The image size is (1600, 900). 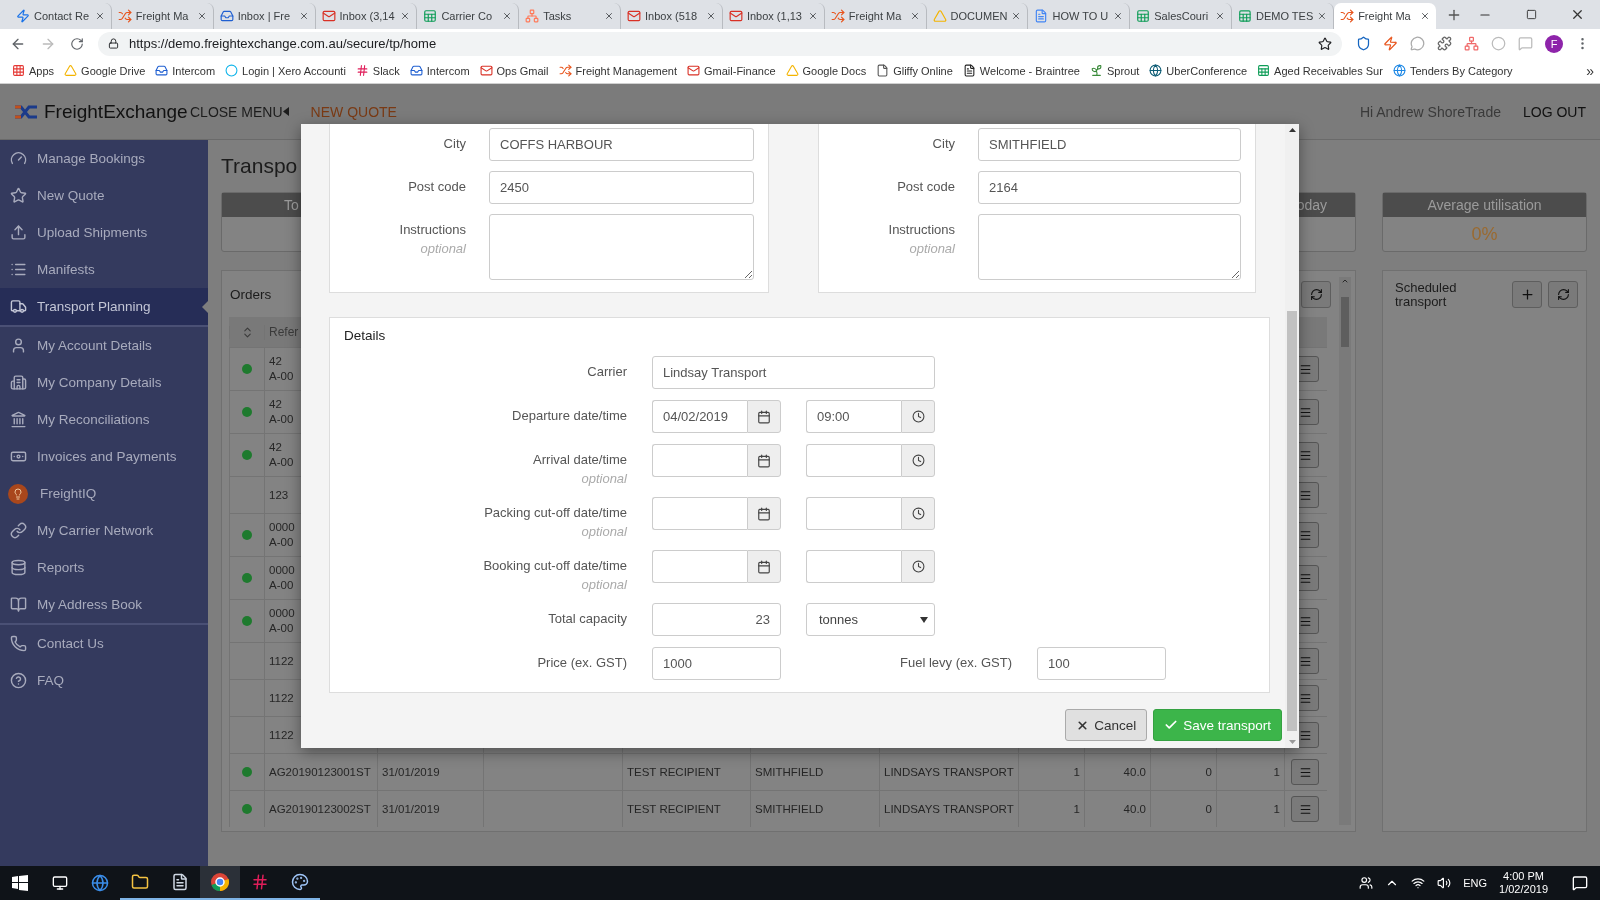 I want to click on task-view-icon, so click(x=60, y=883).